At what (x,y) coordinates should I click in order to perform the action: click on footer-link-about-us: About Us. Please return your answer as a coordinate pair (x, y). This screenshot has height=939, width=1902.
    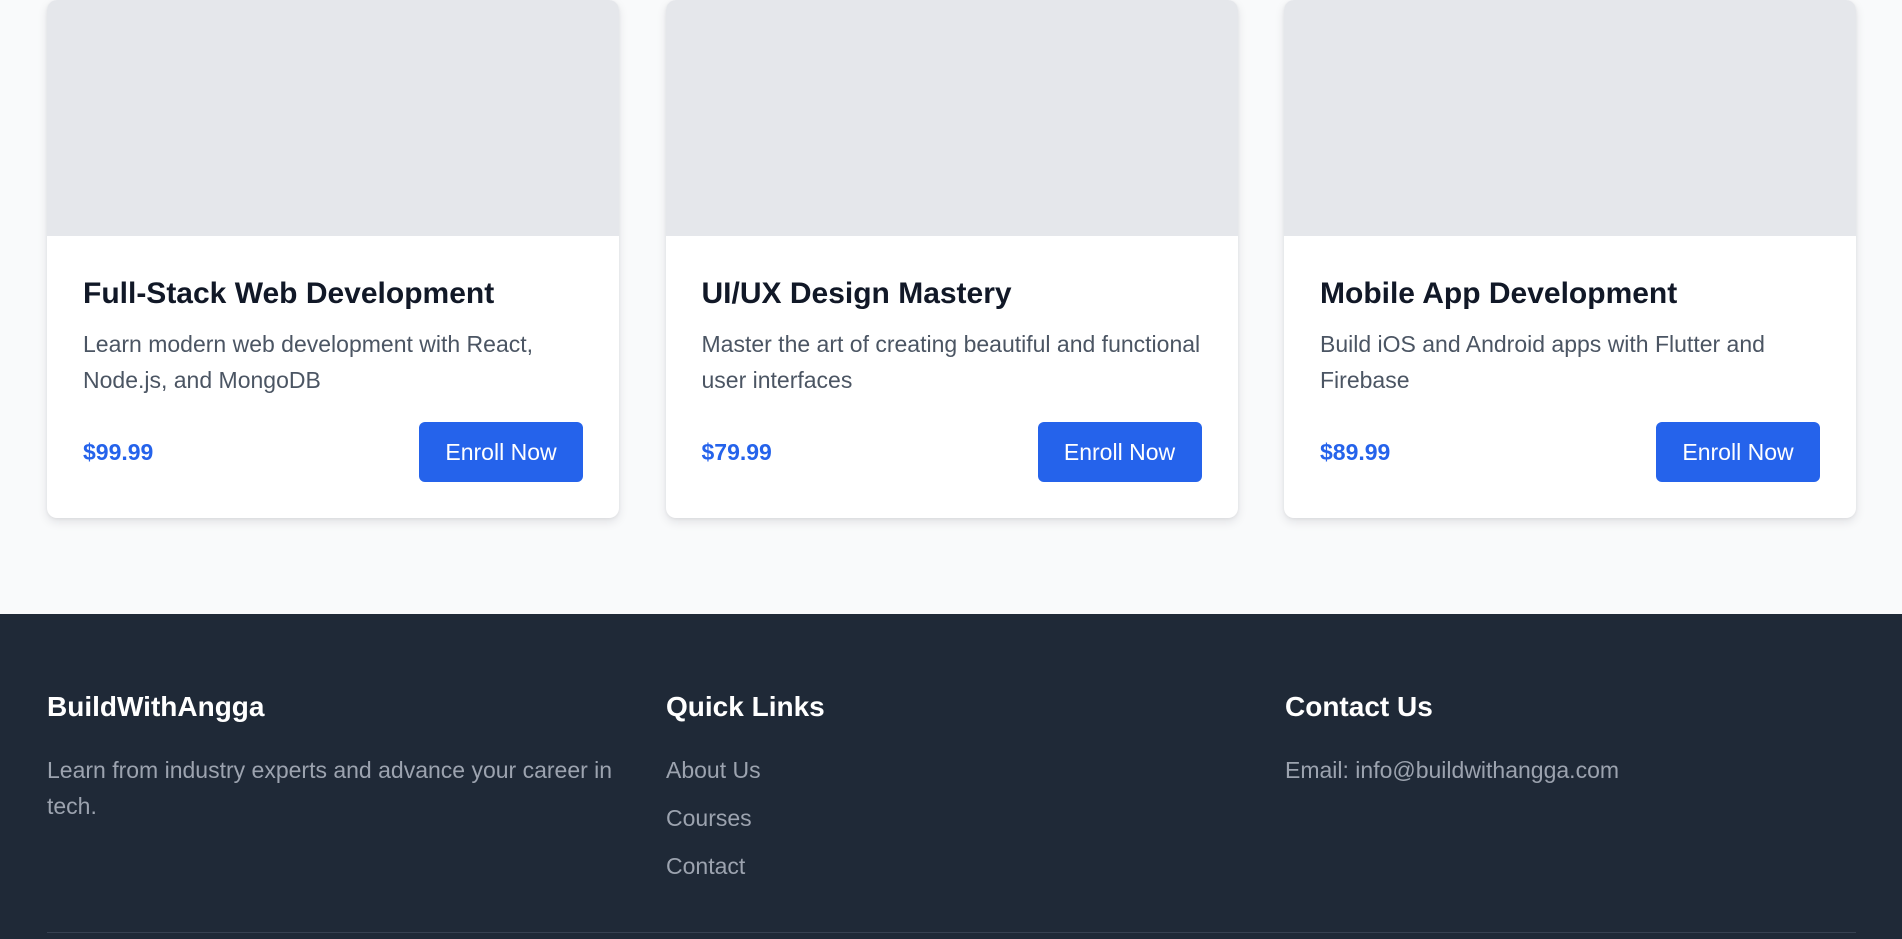
    Looking at the image, I should click on (713, 770).